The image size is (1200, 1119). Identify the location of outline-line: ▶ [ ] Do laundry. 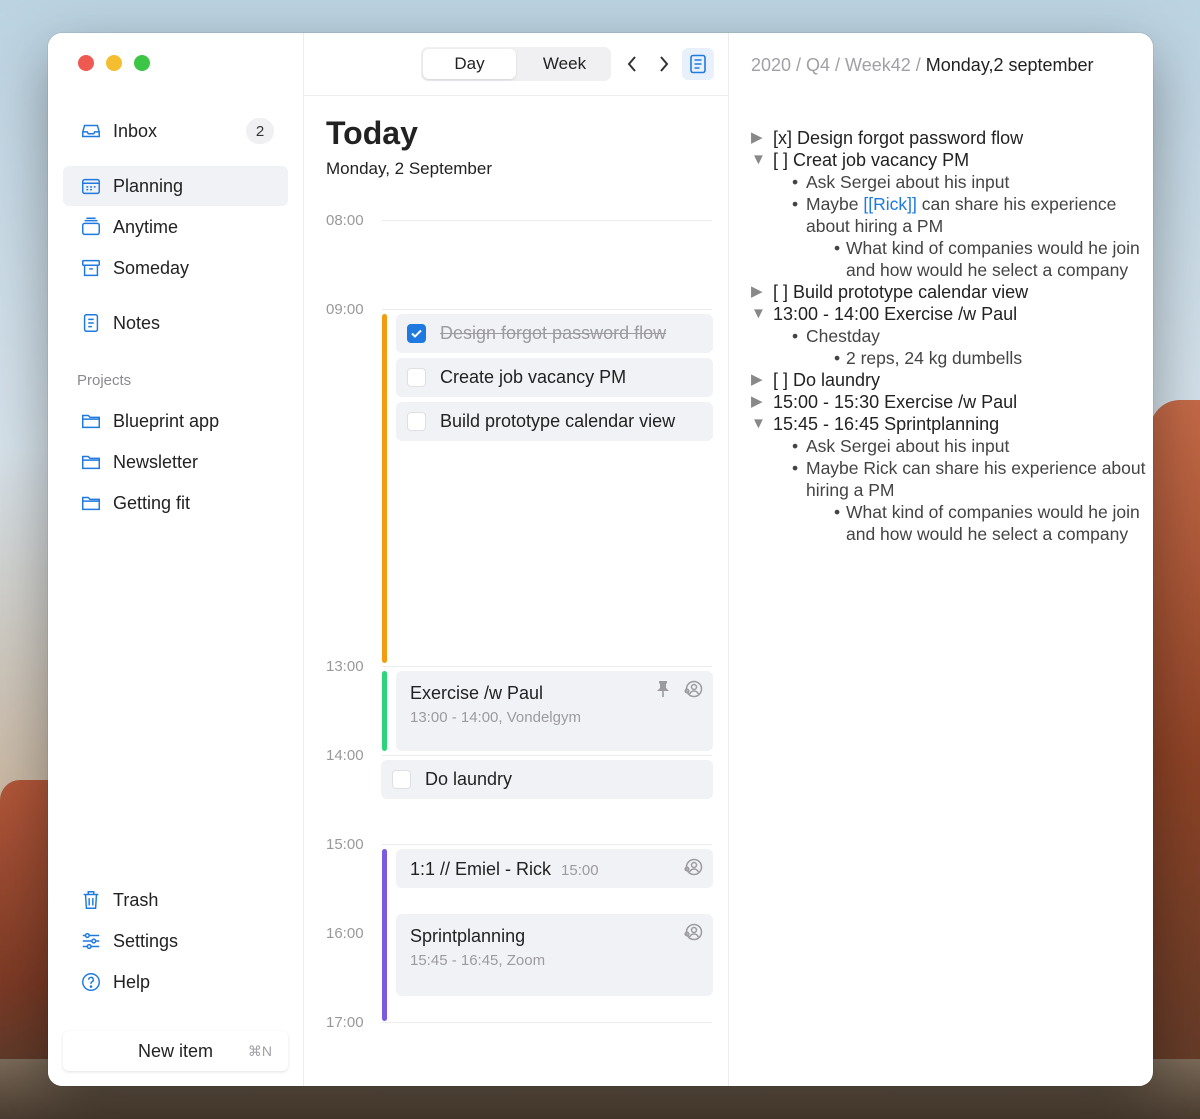
(948, 380).